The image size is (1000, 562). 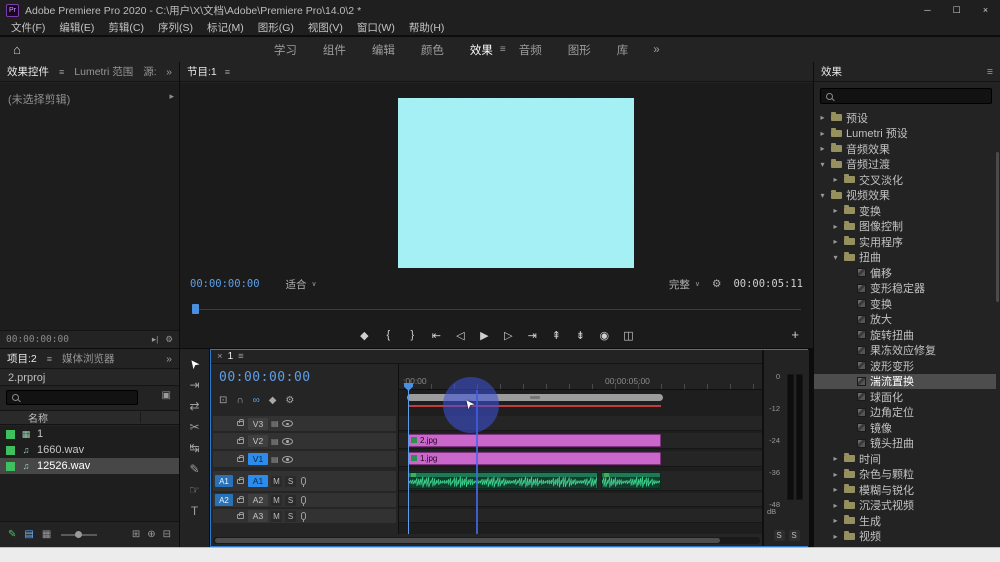 I want to click on effects-folder-时间: ▸ 时间, so click(x=905, y=459).